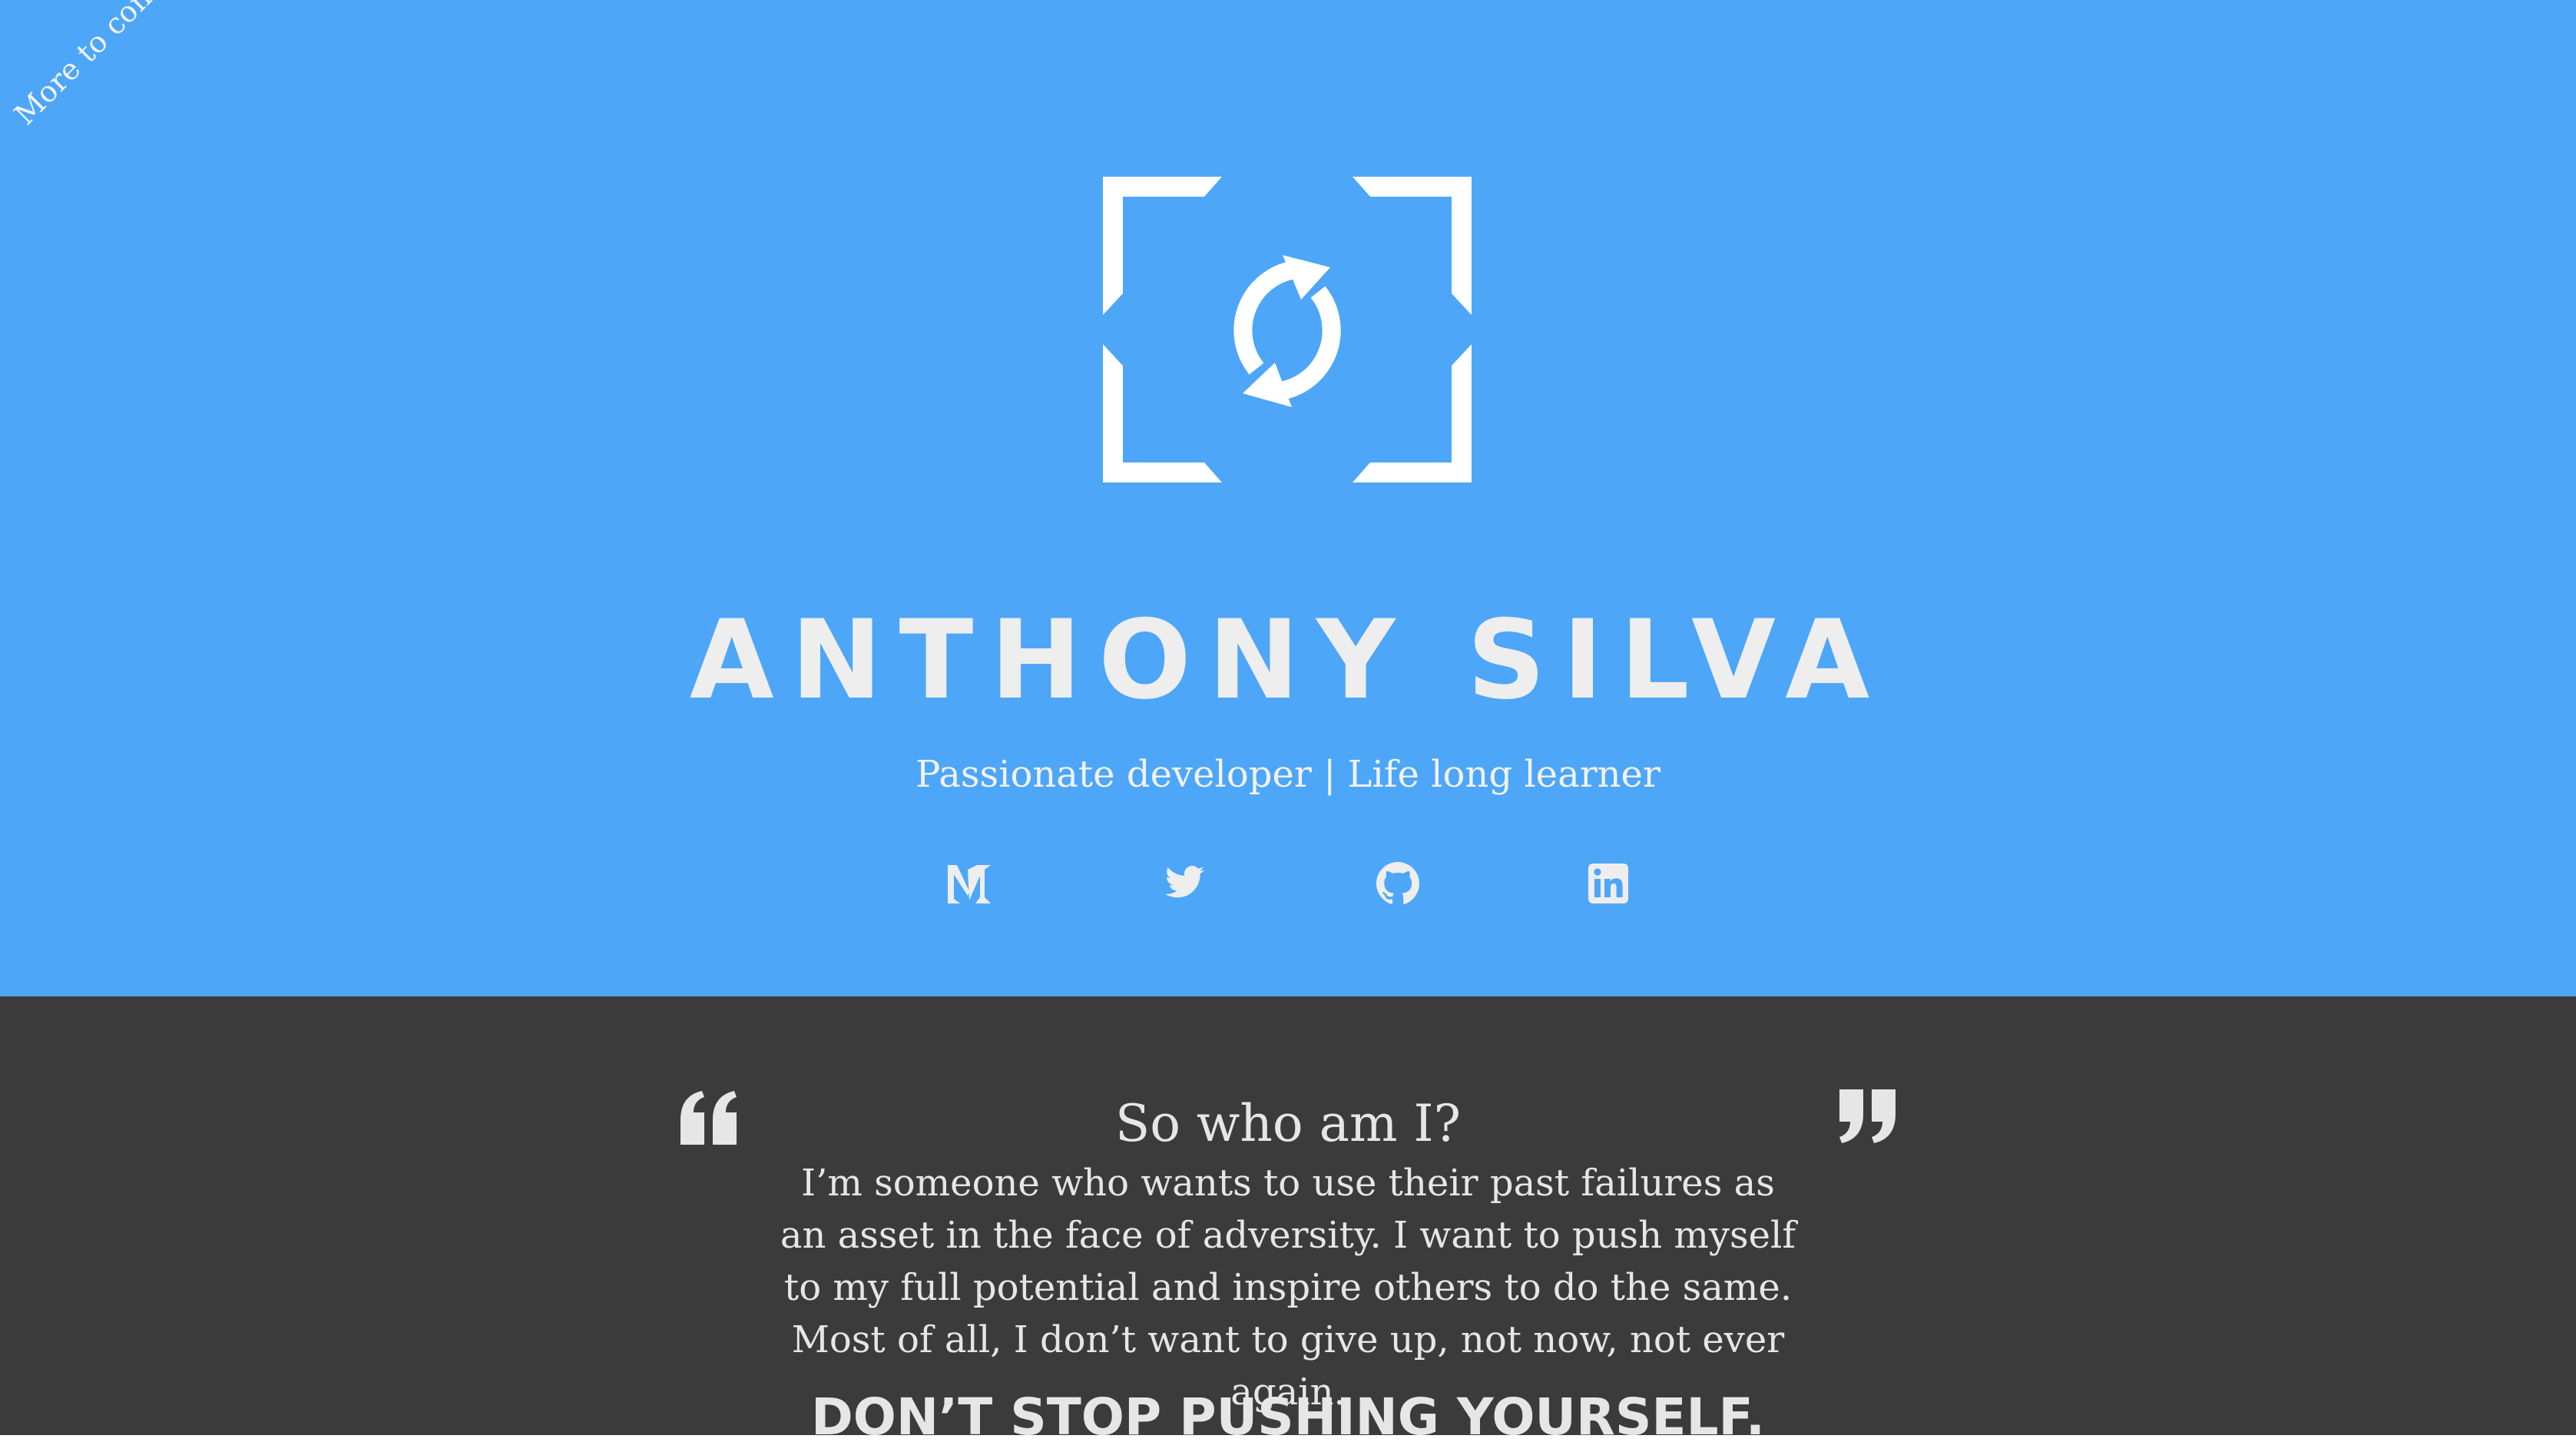 Image resolution: width=2576 pixels, height=1452 pixels. What do you see at coordinates (1287, 1123) in the screenshot?
I see `about-title: So who am I?` at bounding box center [1287, 1123].